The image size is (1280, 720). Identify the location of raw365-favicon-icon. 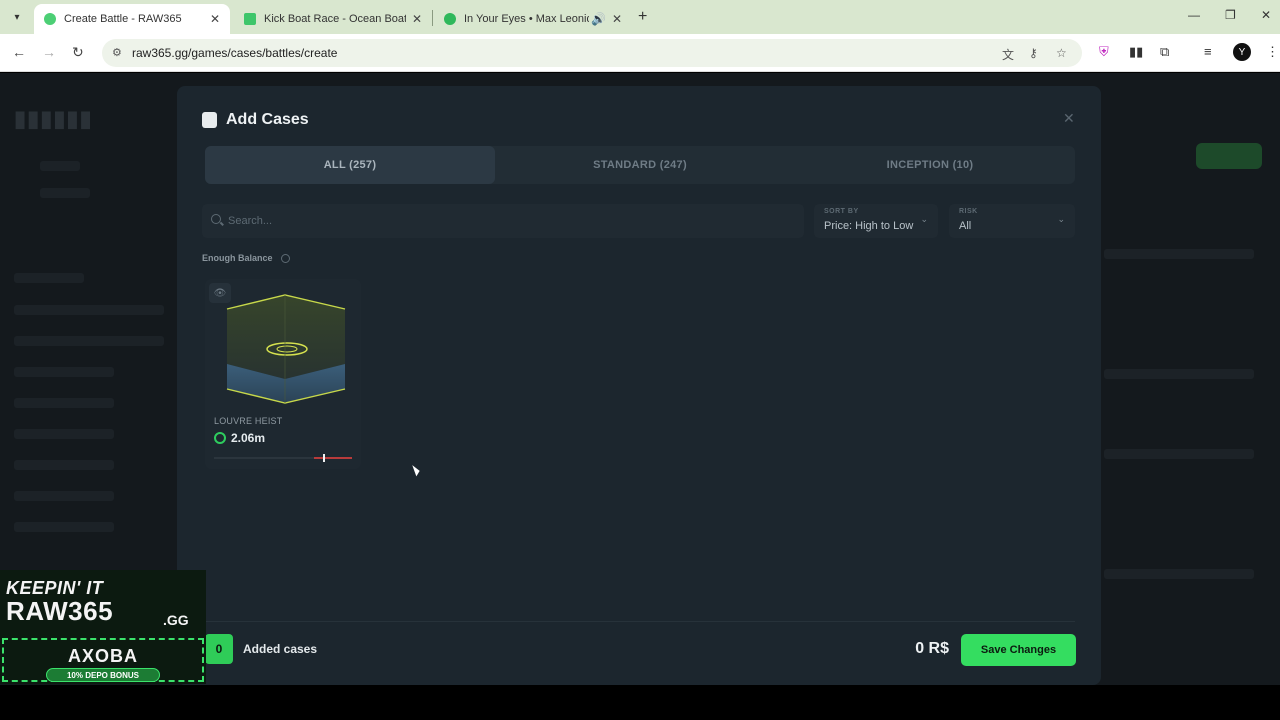
(50, 19).